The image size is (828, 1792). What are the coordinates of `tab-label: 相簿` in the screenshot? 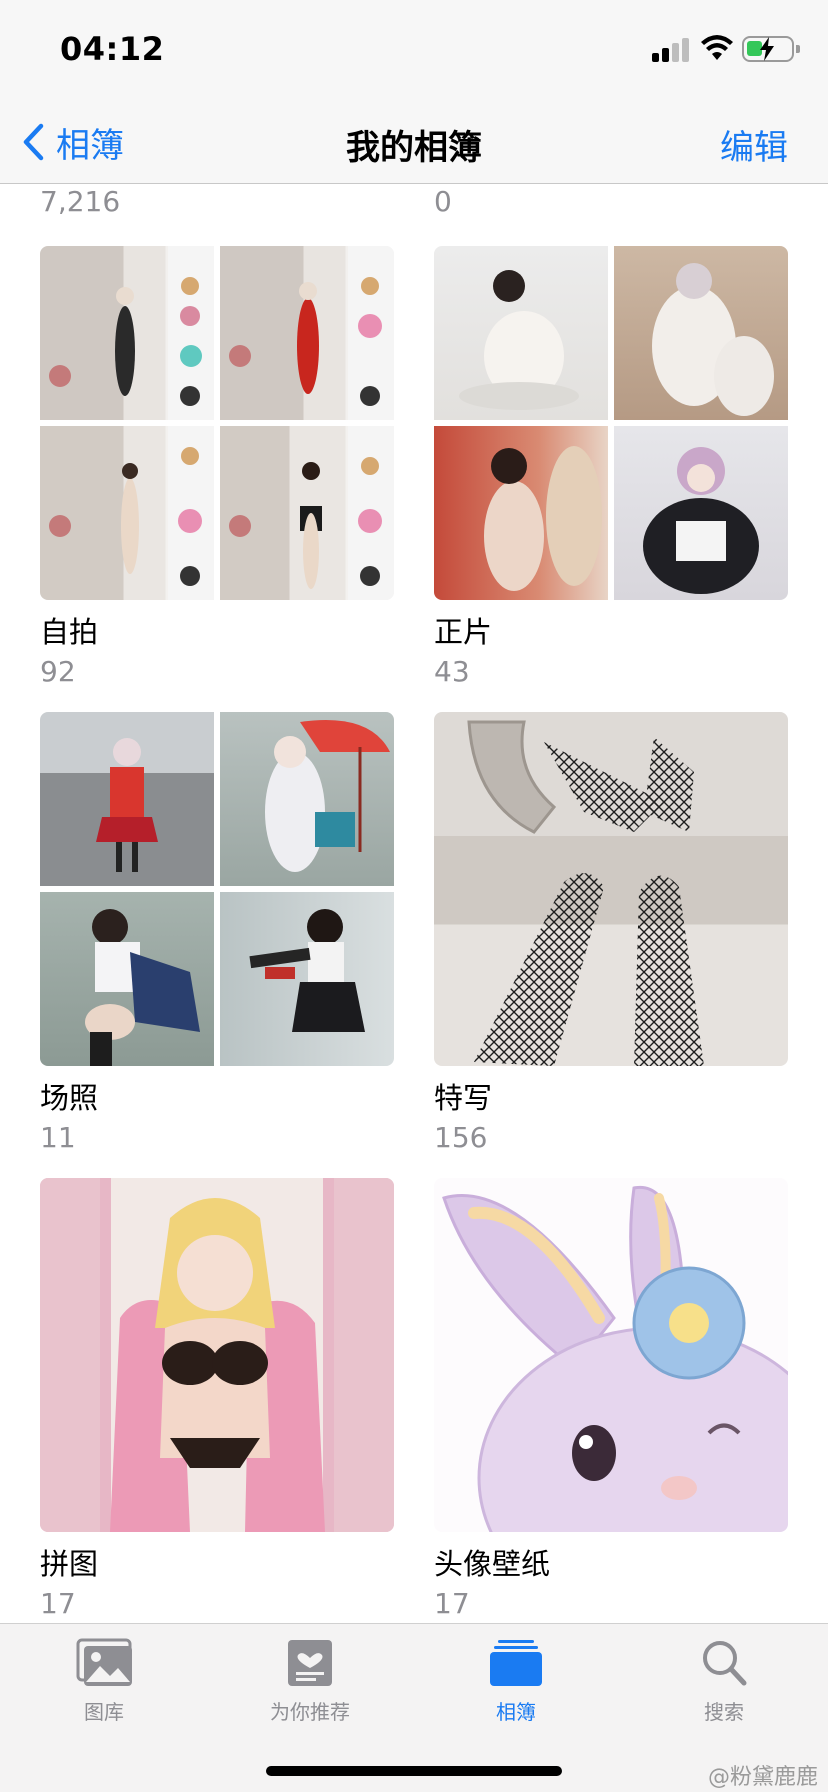 It's located at (516, 1712).